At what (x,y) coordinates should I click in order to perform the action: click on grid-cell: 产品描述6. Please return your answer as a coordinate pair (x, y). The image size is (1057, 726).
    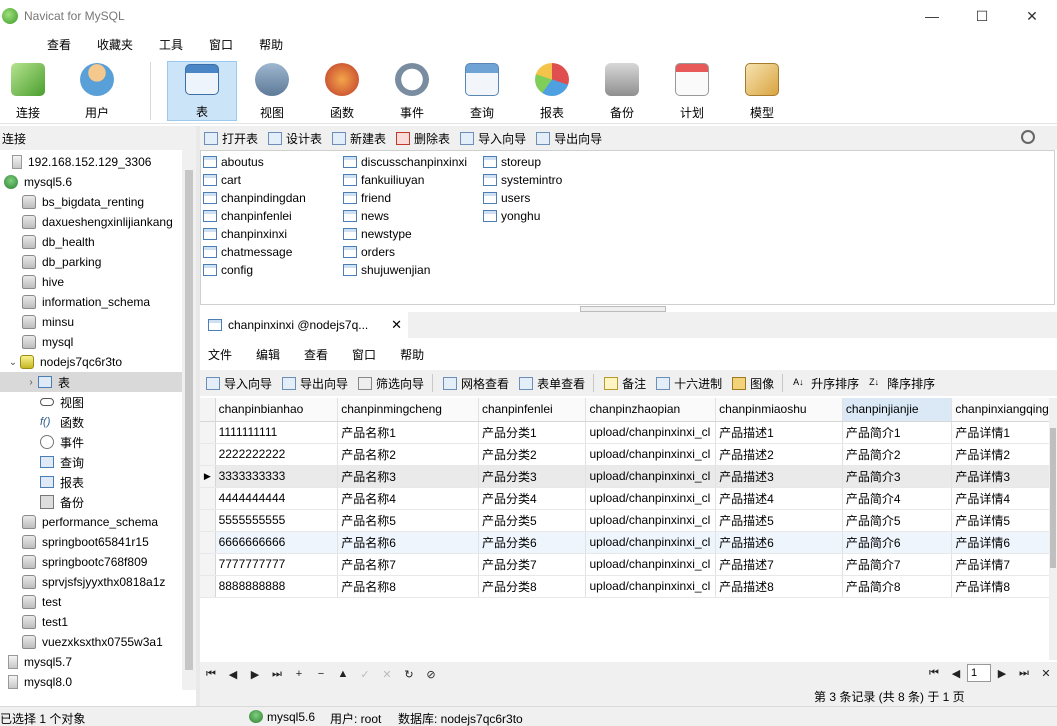
    Looking at the image, I should click on (779, 542).